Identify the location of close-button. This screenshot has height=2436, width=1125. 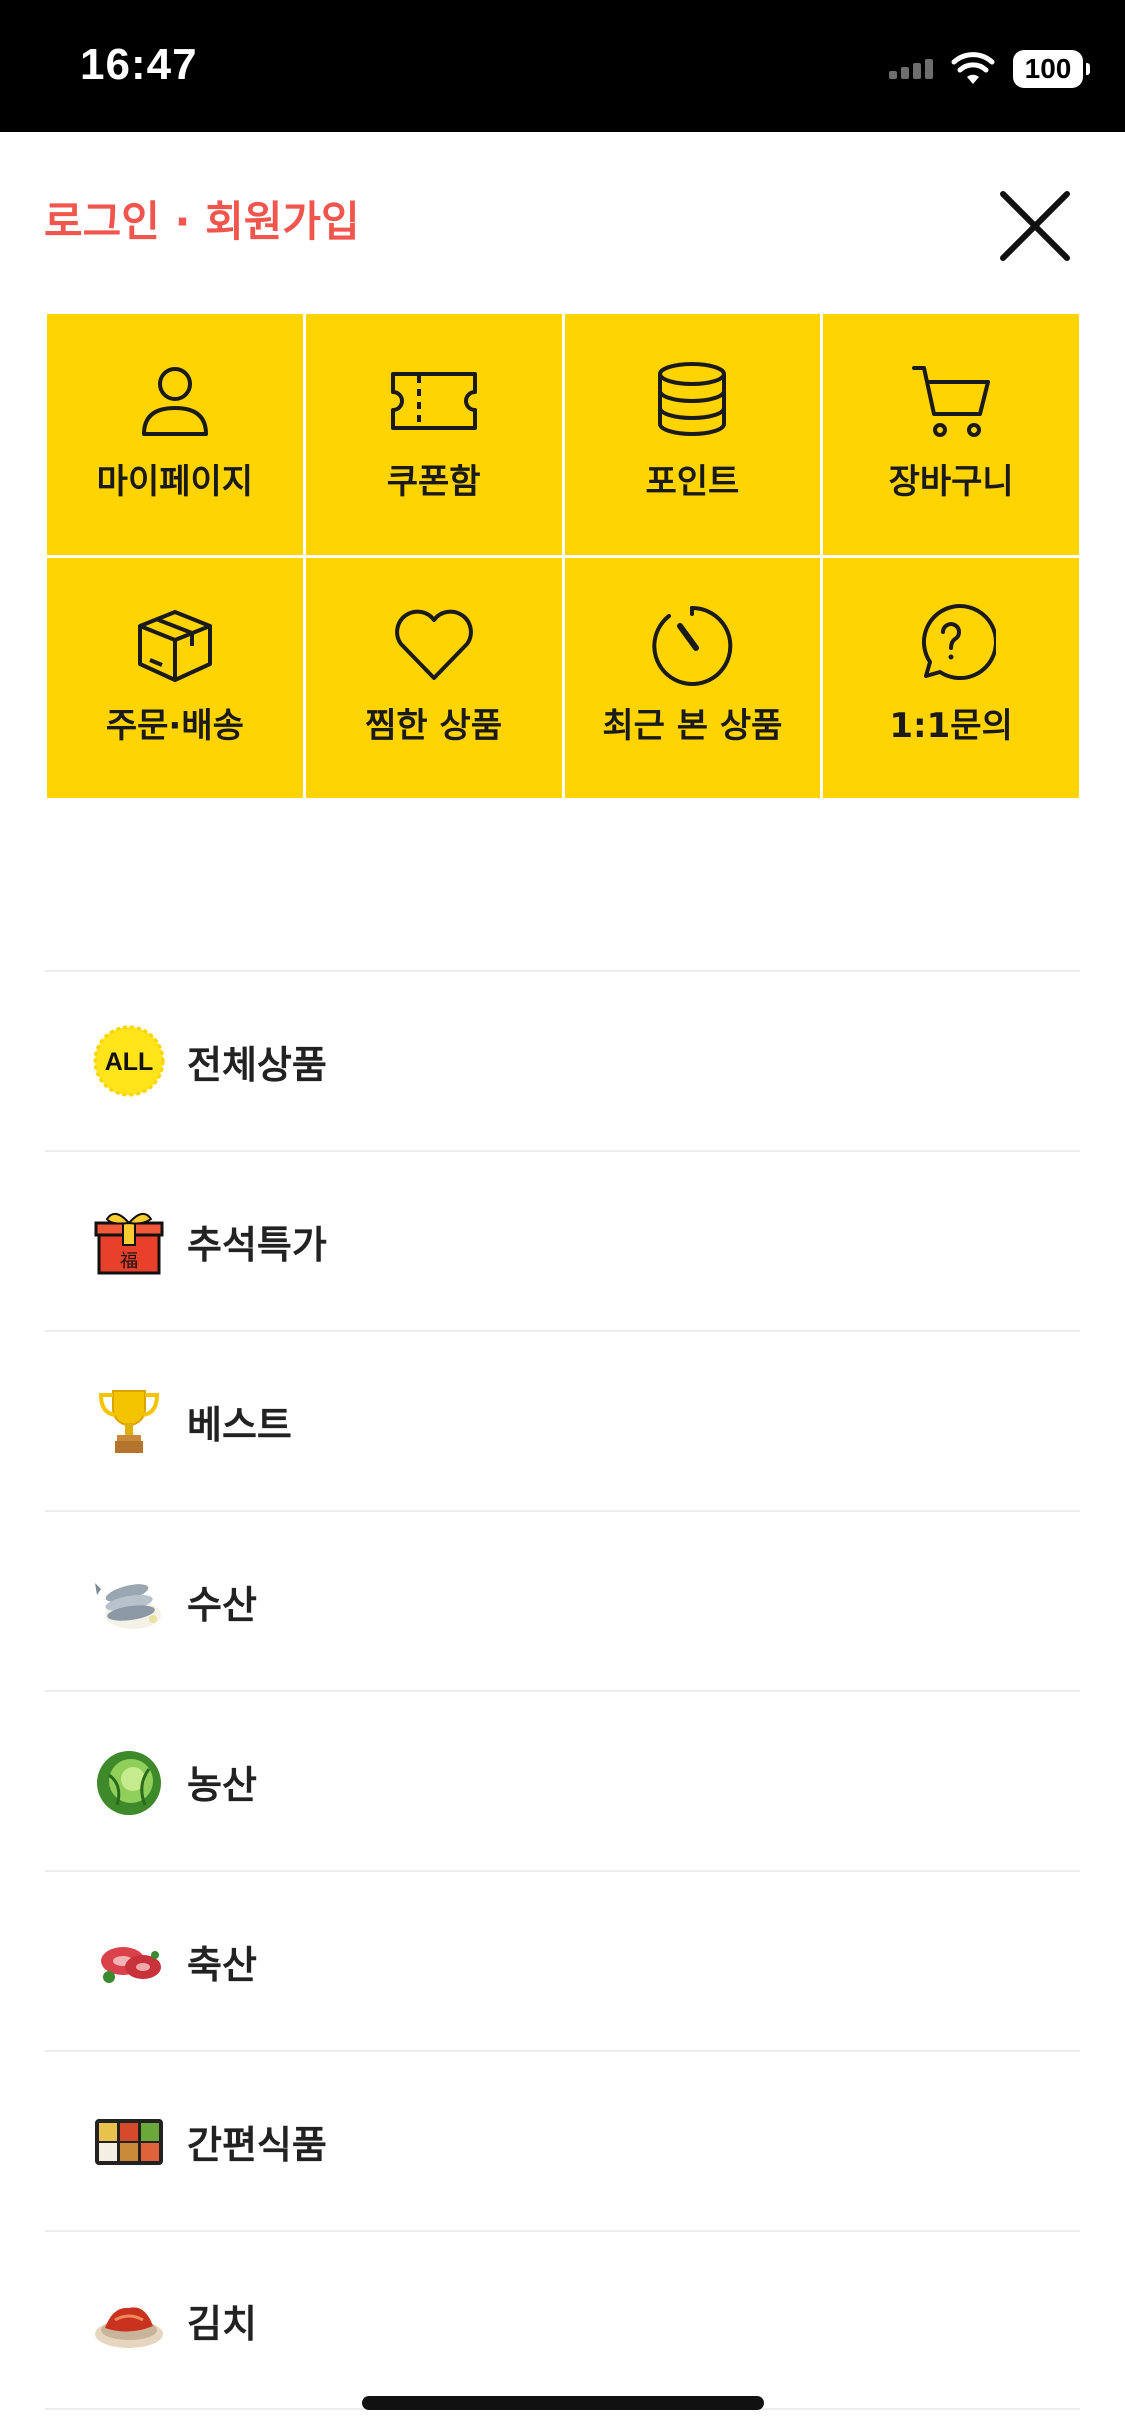
(1035, 226).